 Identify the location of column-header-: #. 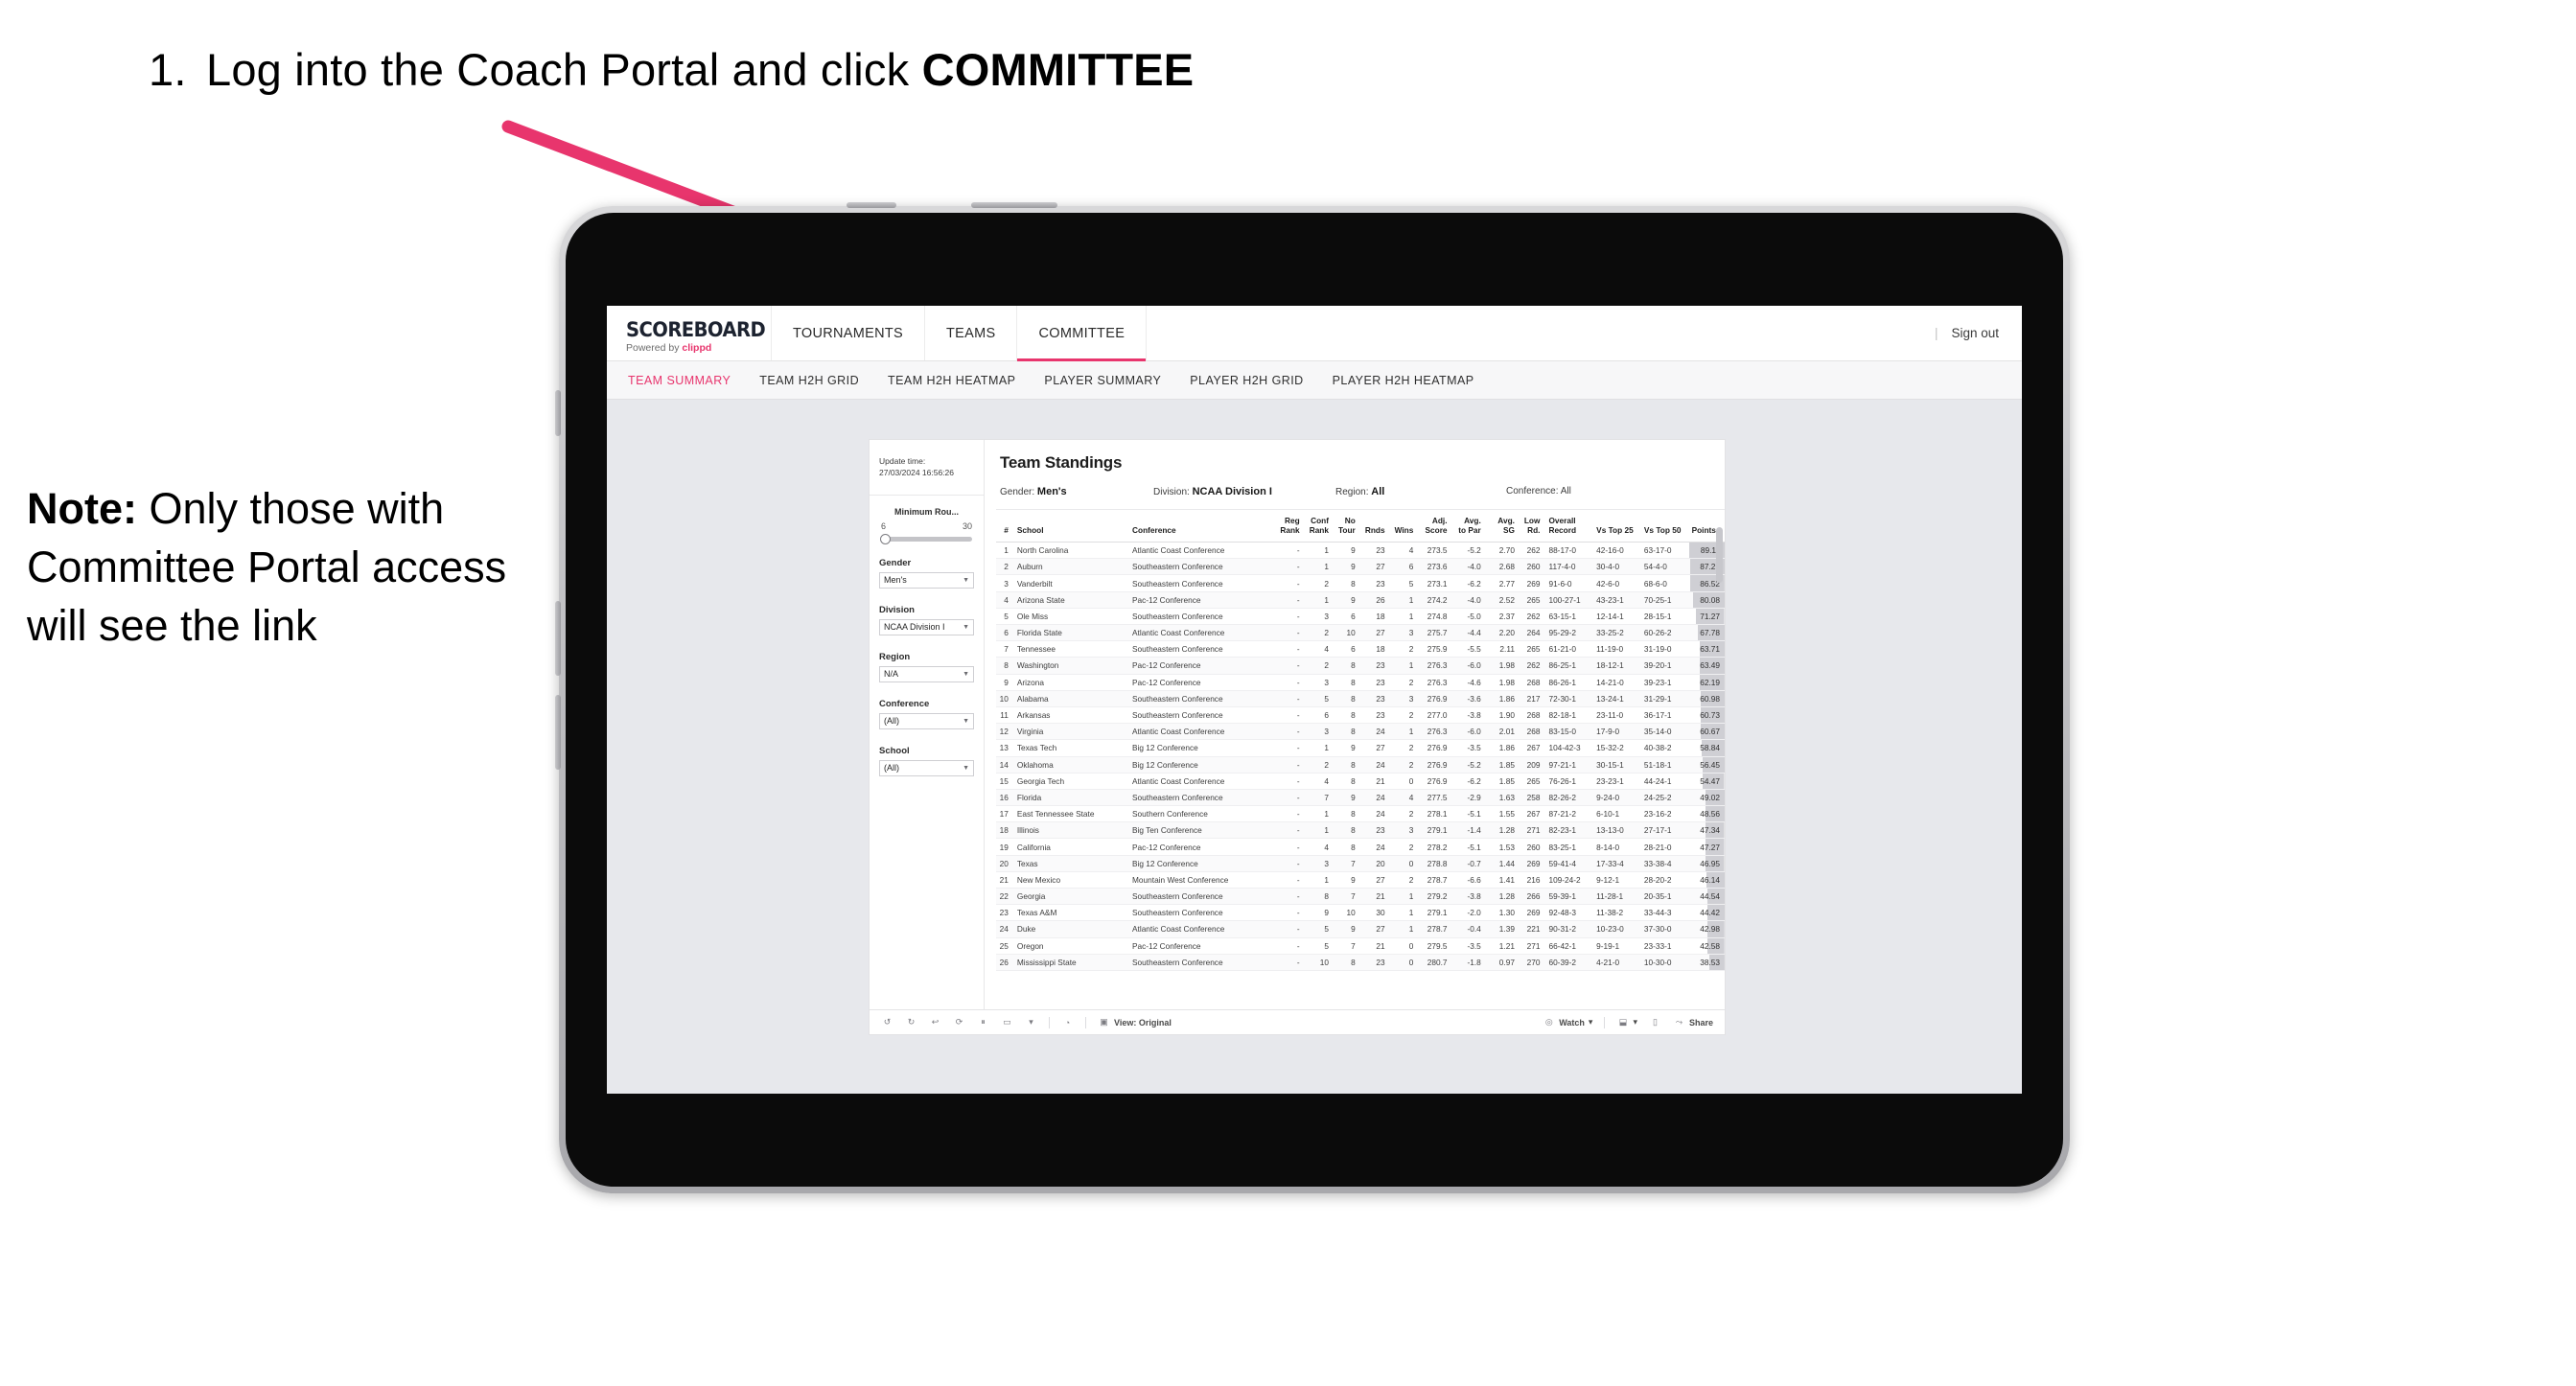
(1005, 526).